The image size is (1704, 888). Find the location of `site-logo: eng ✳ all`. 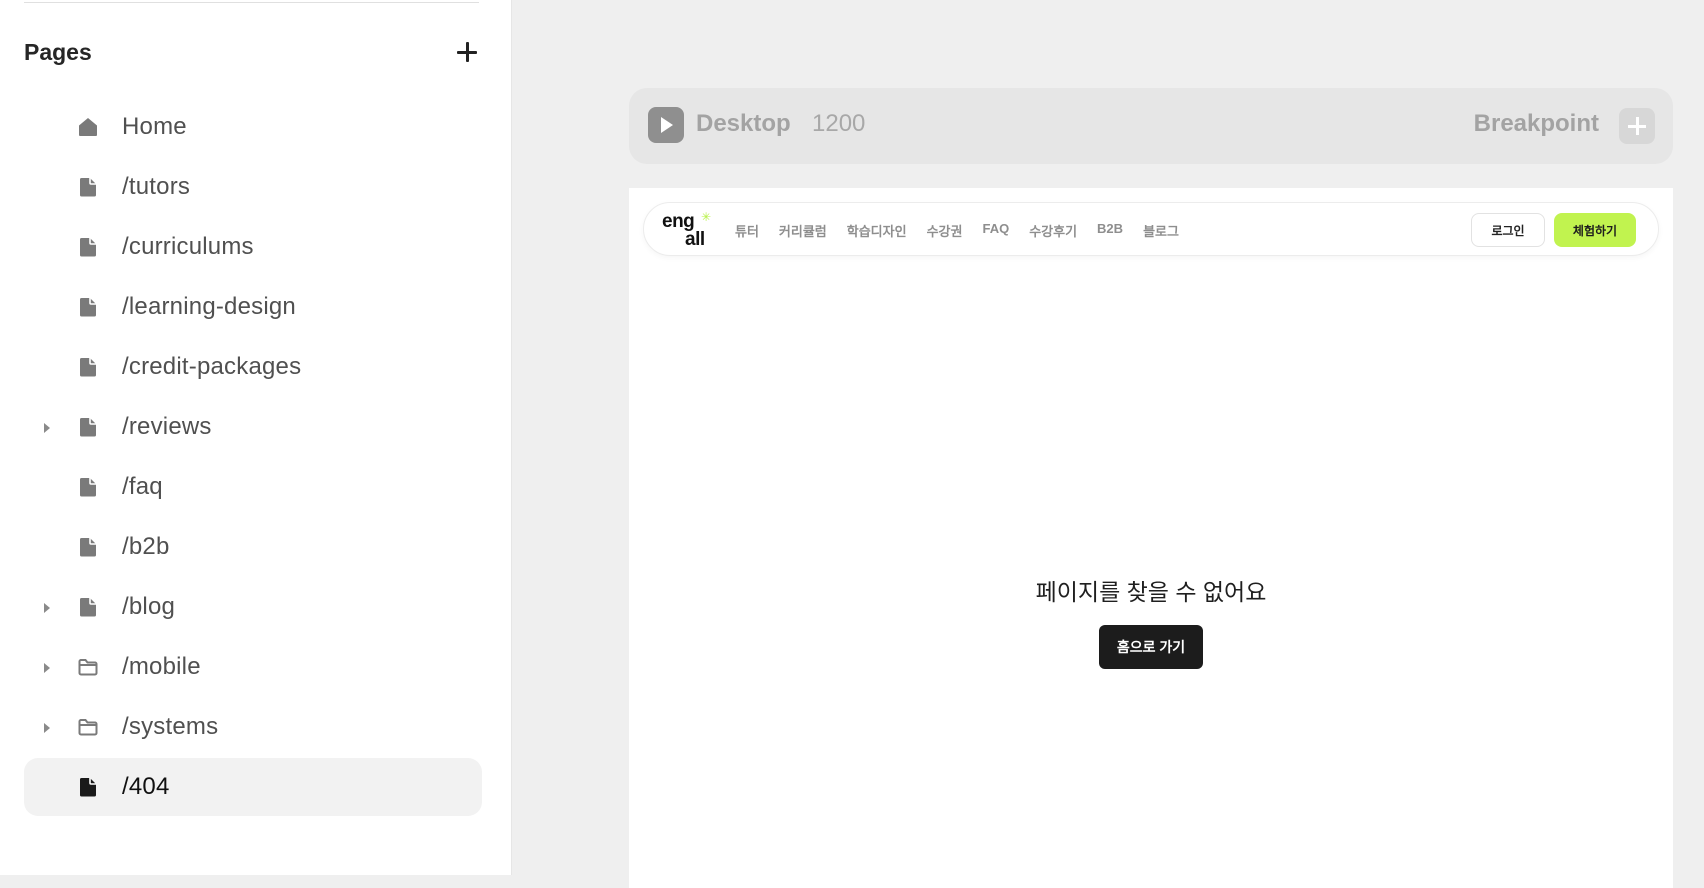

site-logo: eng ✳ all is located at coordinates (687, 230).